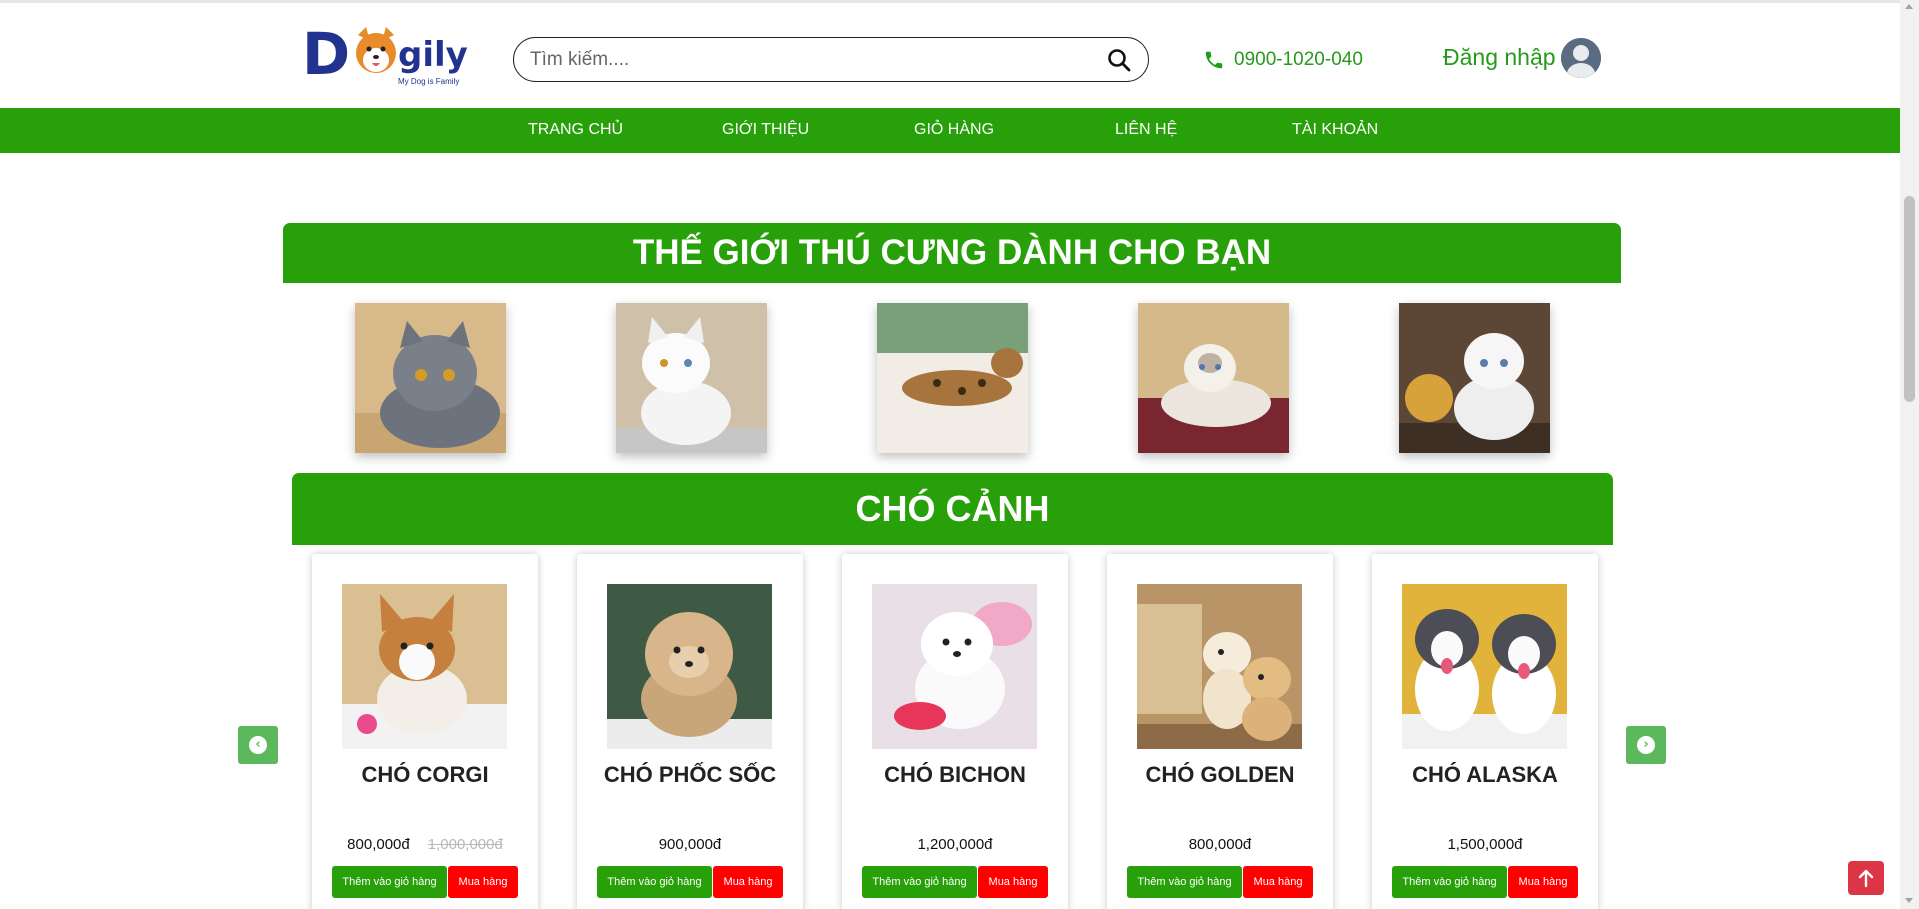  Describe the element at coordinates (425, 844) in the screenshot. I see `product-price-row: 800,000đ 1,000,000đ` at that location.